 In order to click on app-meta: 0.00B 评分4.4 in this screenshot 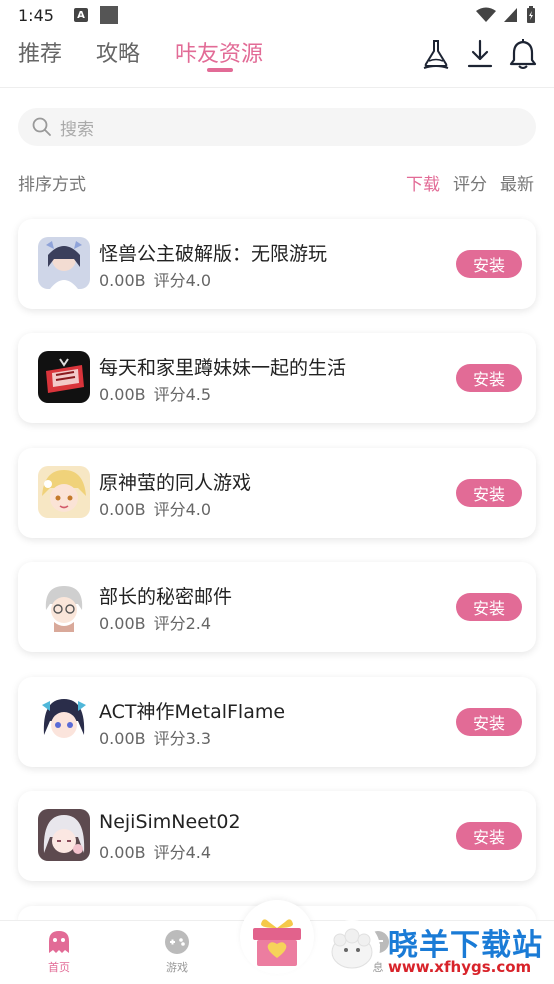, I will do `click(155, 851)`.